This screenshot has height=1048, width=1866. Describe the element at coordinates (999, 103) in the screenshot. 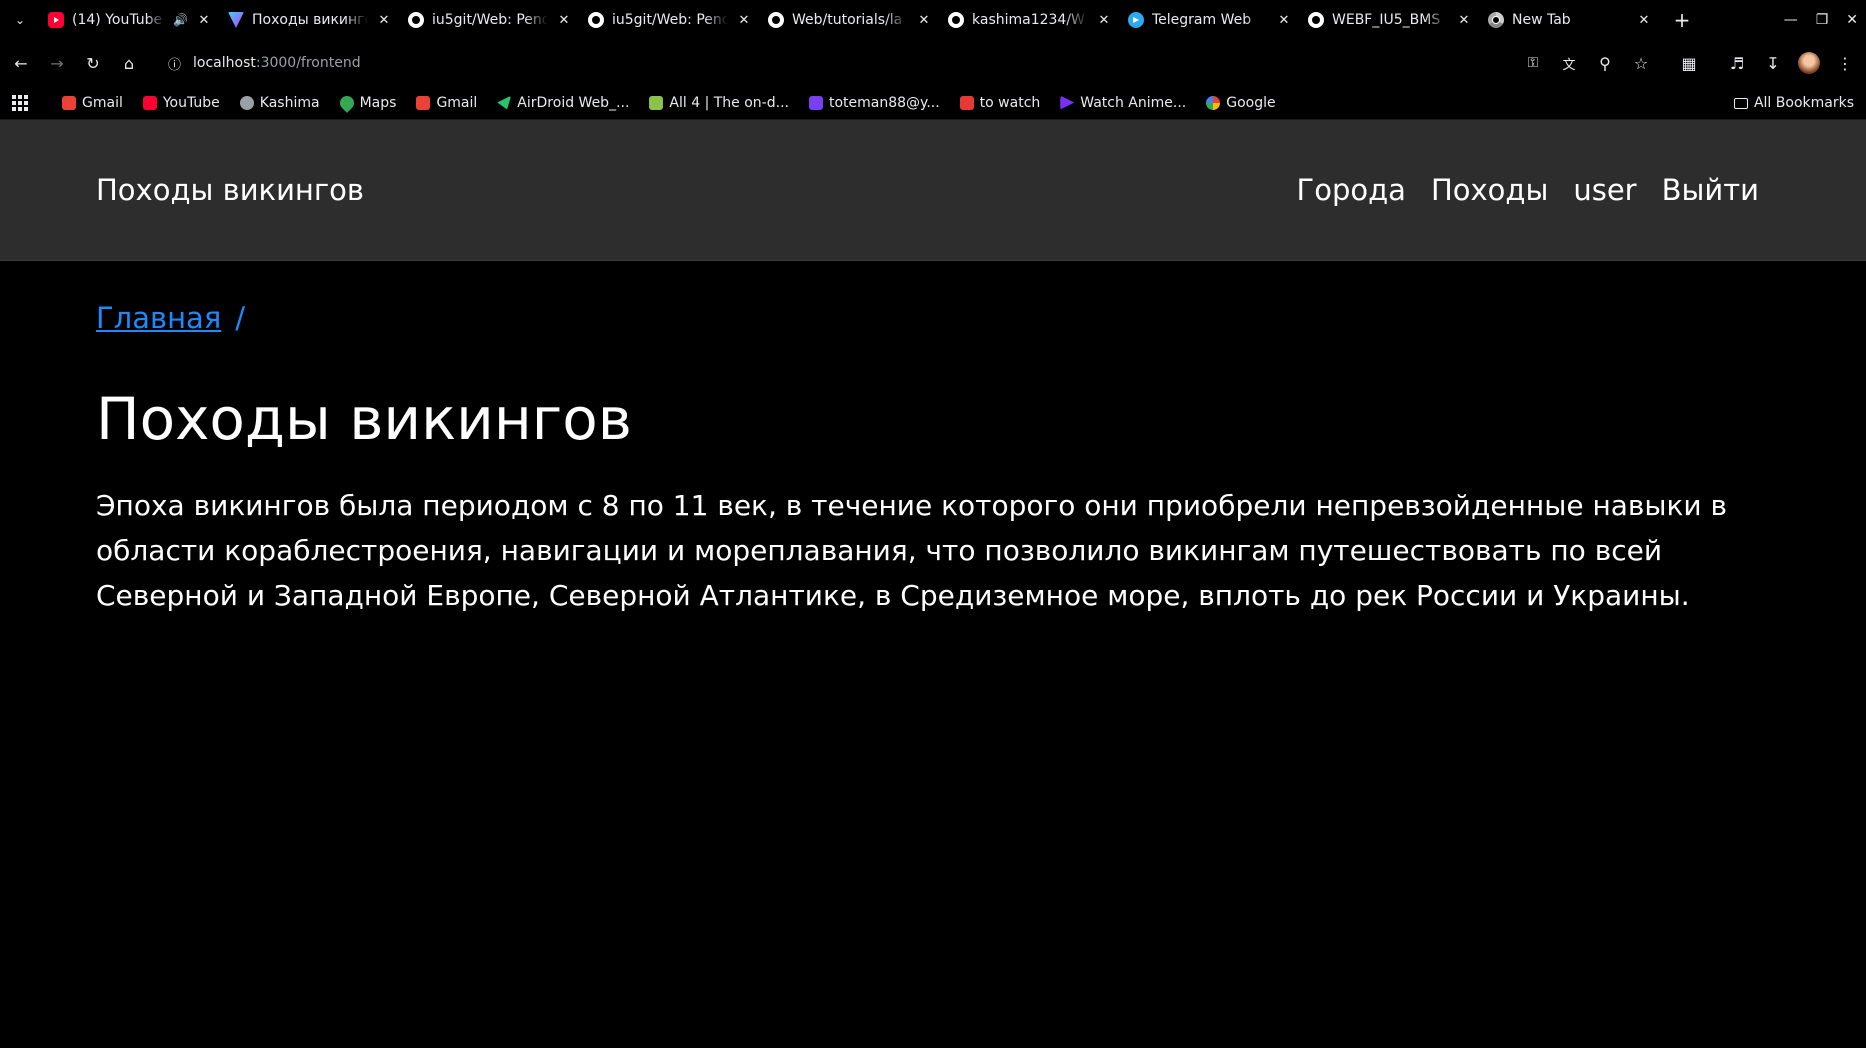

I see `bookmark-to-watch: to watch` at that location.